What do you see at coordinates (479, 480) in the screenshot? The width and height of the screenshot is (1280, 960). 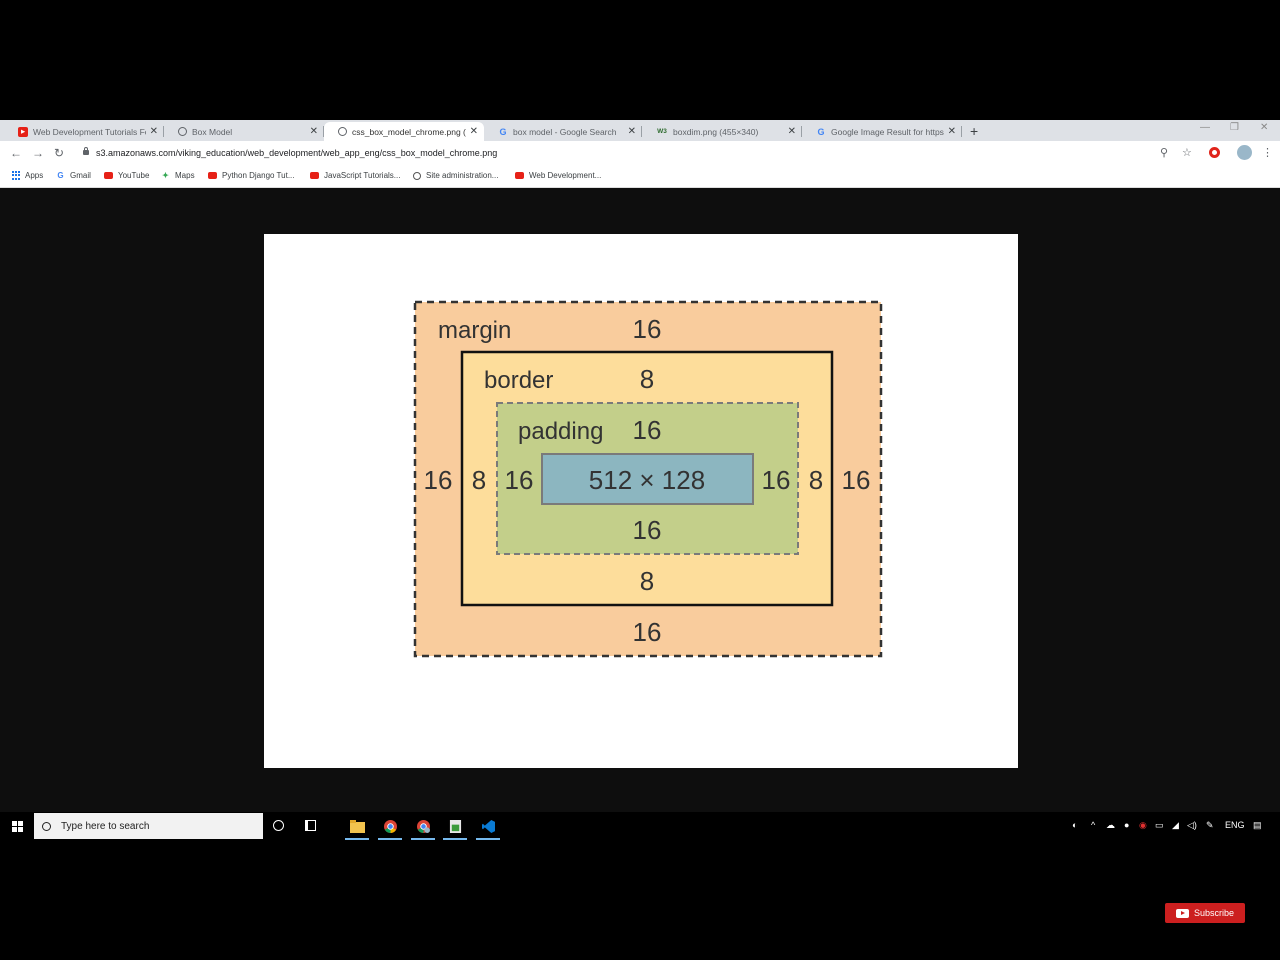 I see `border-left-value: 8` at bounding box center [479, 480].